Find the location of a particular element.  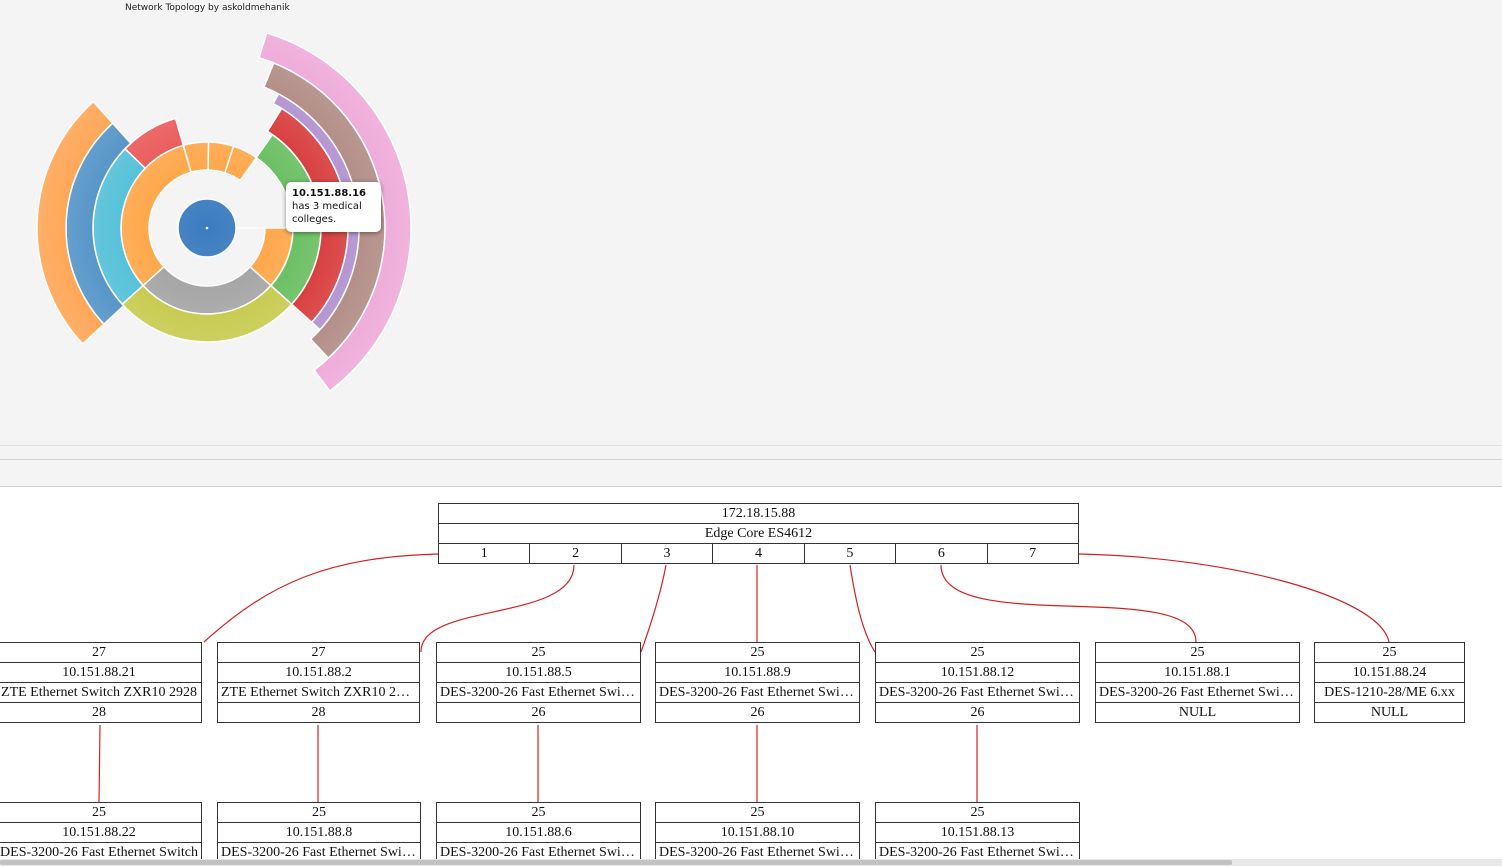

node-ip: 10.151.88.10 is located at coordinates (757, 832).